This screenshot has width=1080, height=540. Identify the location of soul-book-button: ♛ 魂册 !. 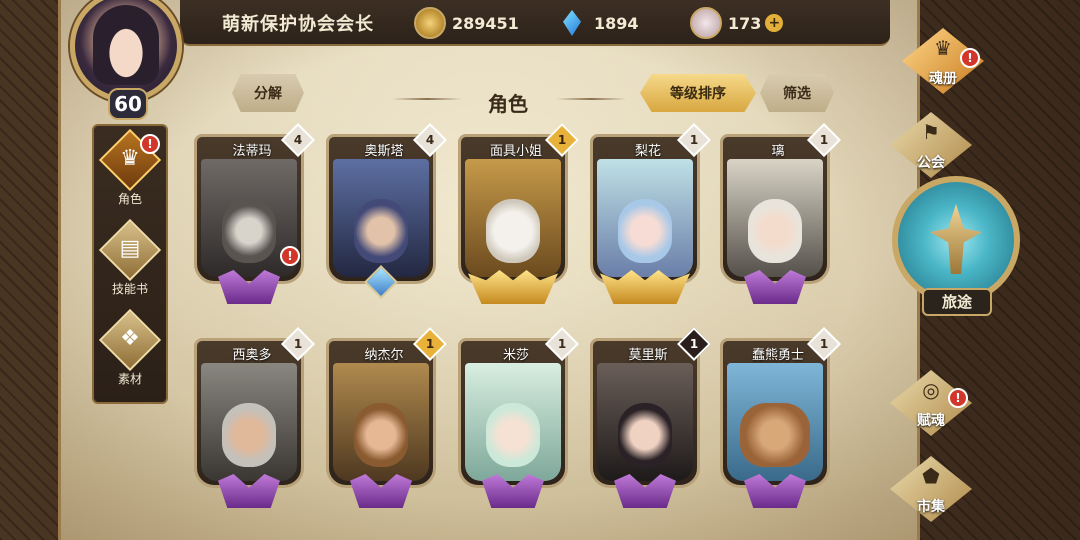
(943, 61).